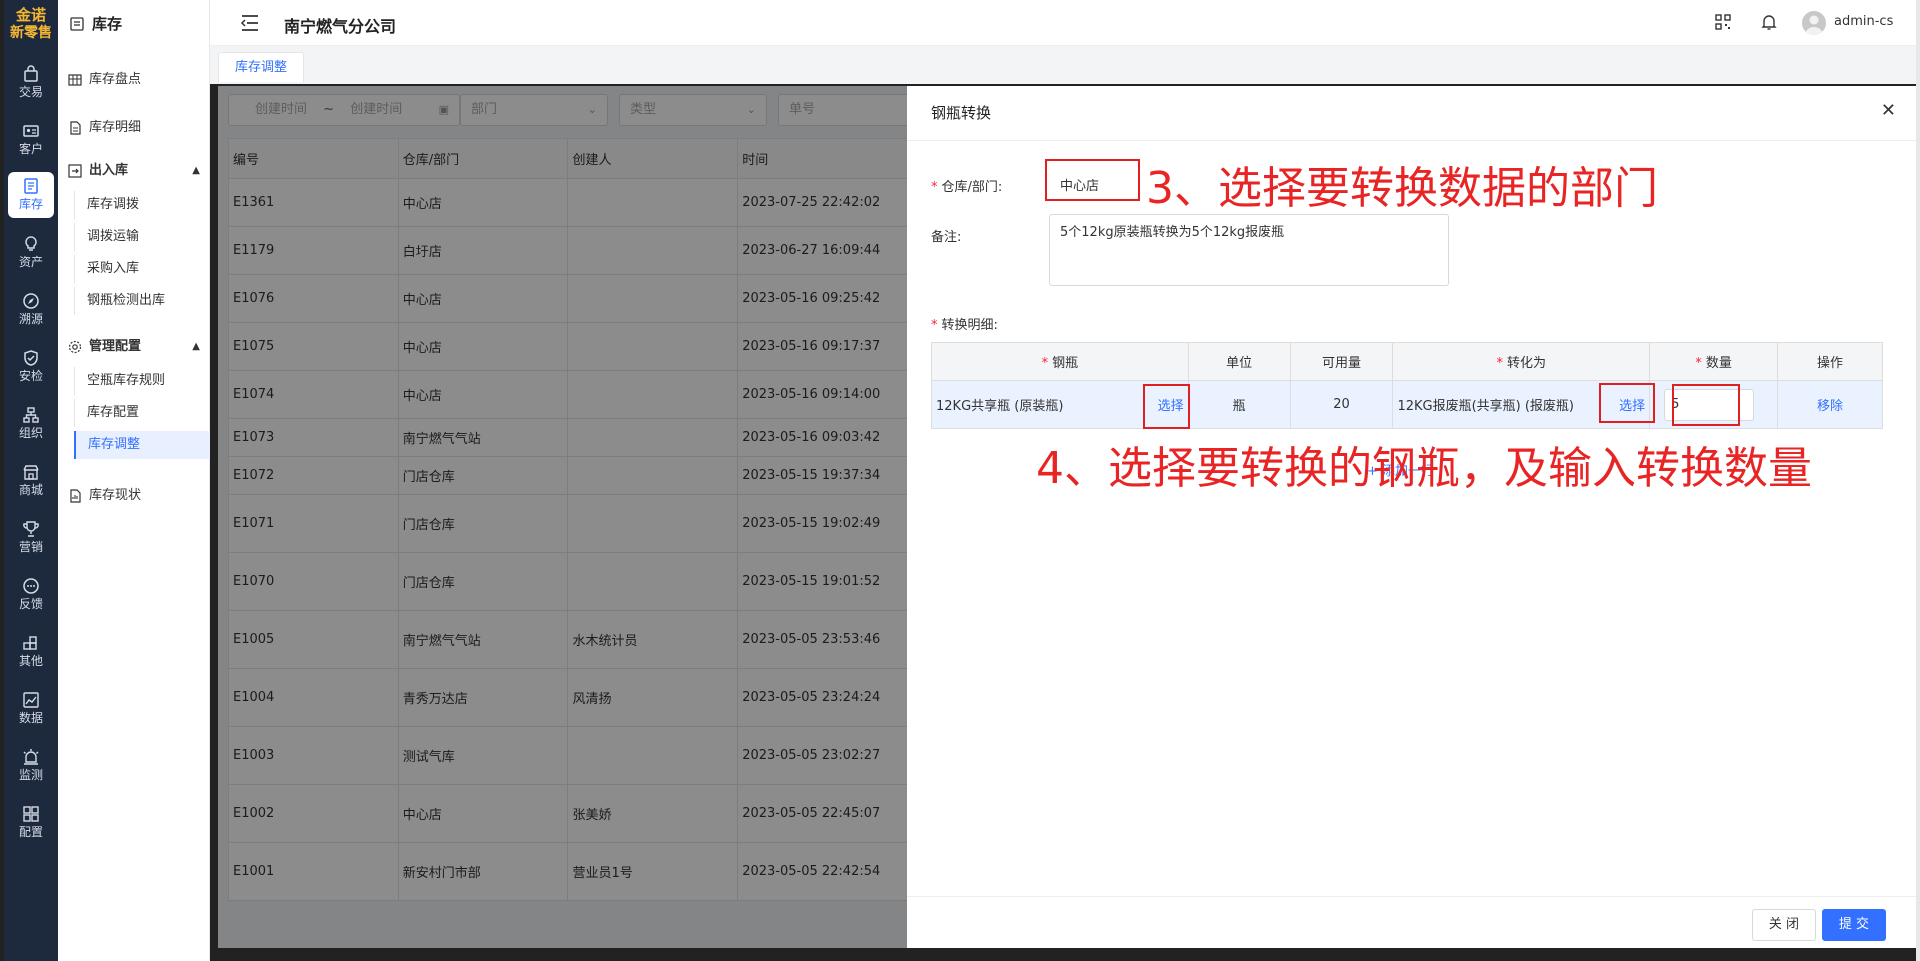 This screenshot has height=961, width=1920. Describe the element at coordinates (142, 445) in the screenshot. I see `subnav-child-stock-adjust: 库存调整` at that location.